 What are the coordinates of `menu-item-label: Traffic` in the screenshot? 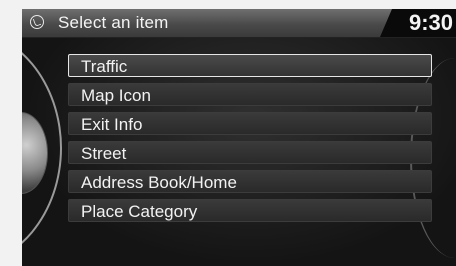 It's located at (104, 66).